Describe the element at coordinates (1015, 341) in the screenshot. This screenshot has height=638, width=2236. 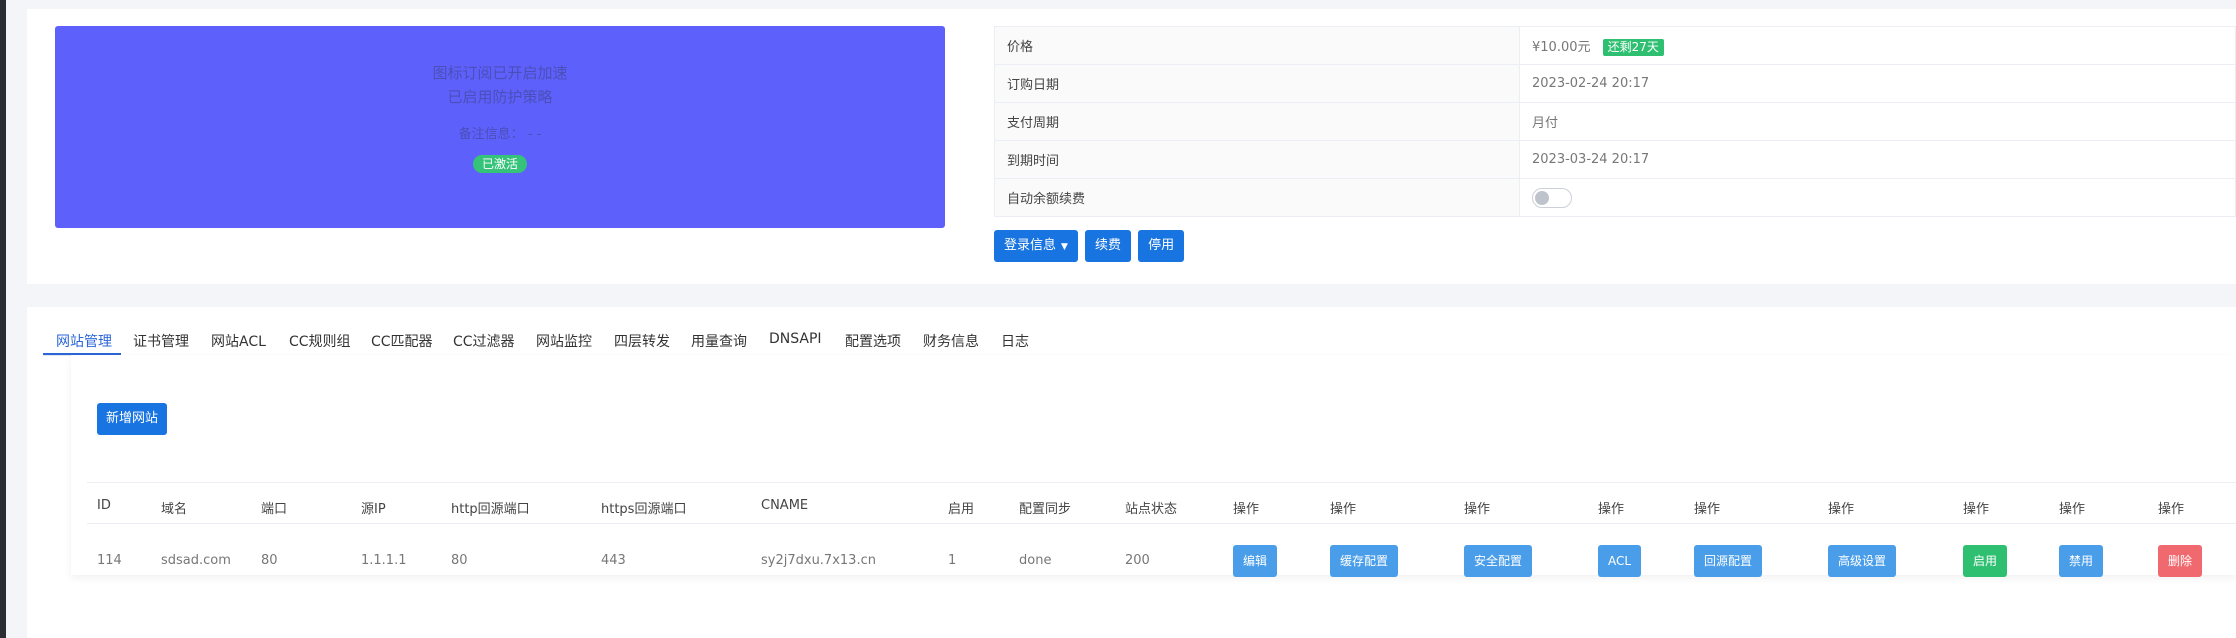
I see `tab-logs: 日志` at that location.